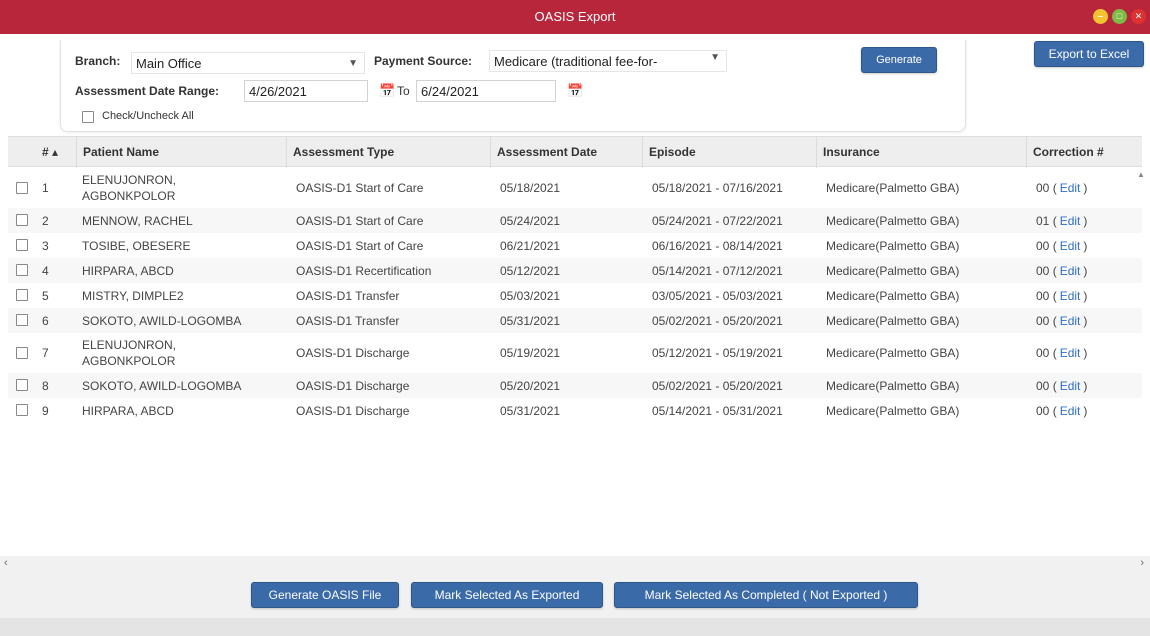 This screenshot has height=636, width=1150. Describe the element at coordinates (1119, 16) in the screenshot. I see `maximize-icon: □` at that location.